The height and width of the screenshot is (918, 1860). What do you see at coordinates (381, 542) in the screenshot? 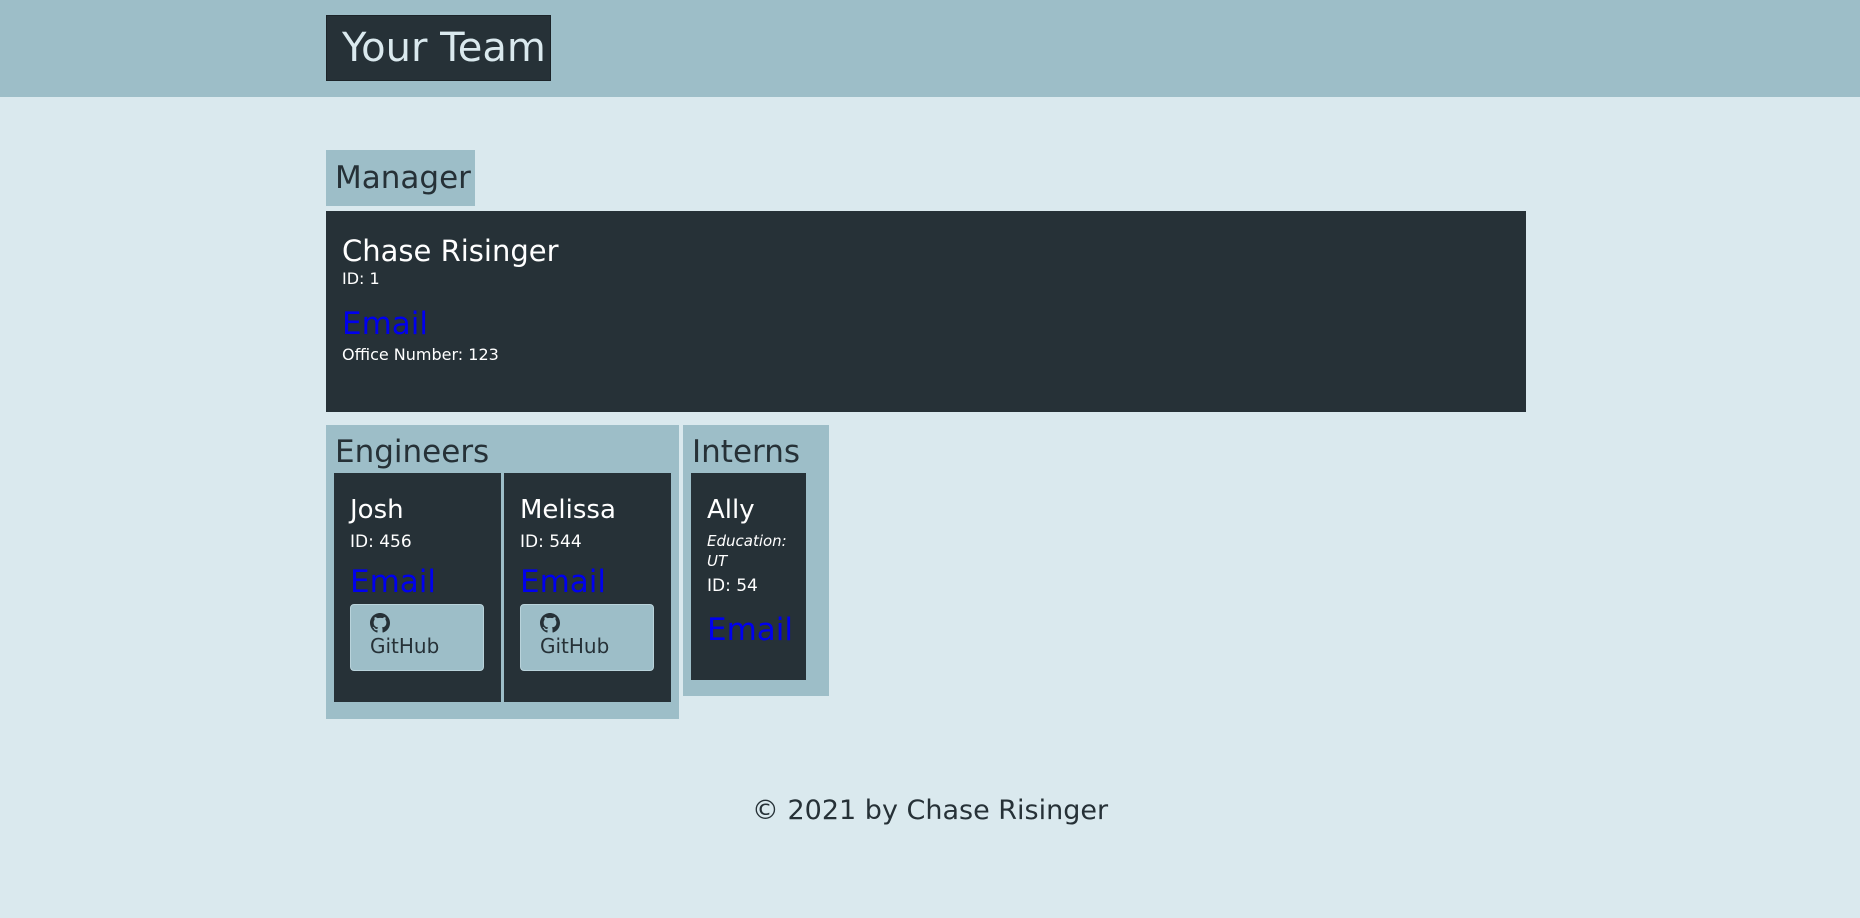
I see `engineer-id: ID: 456` at bounding box center [381, 542].